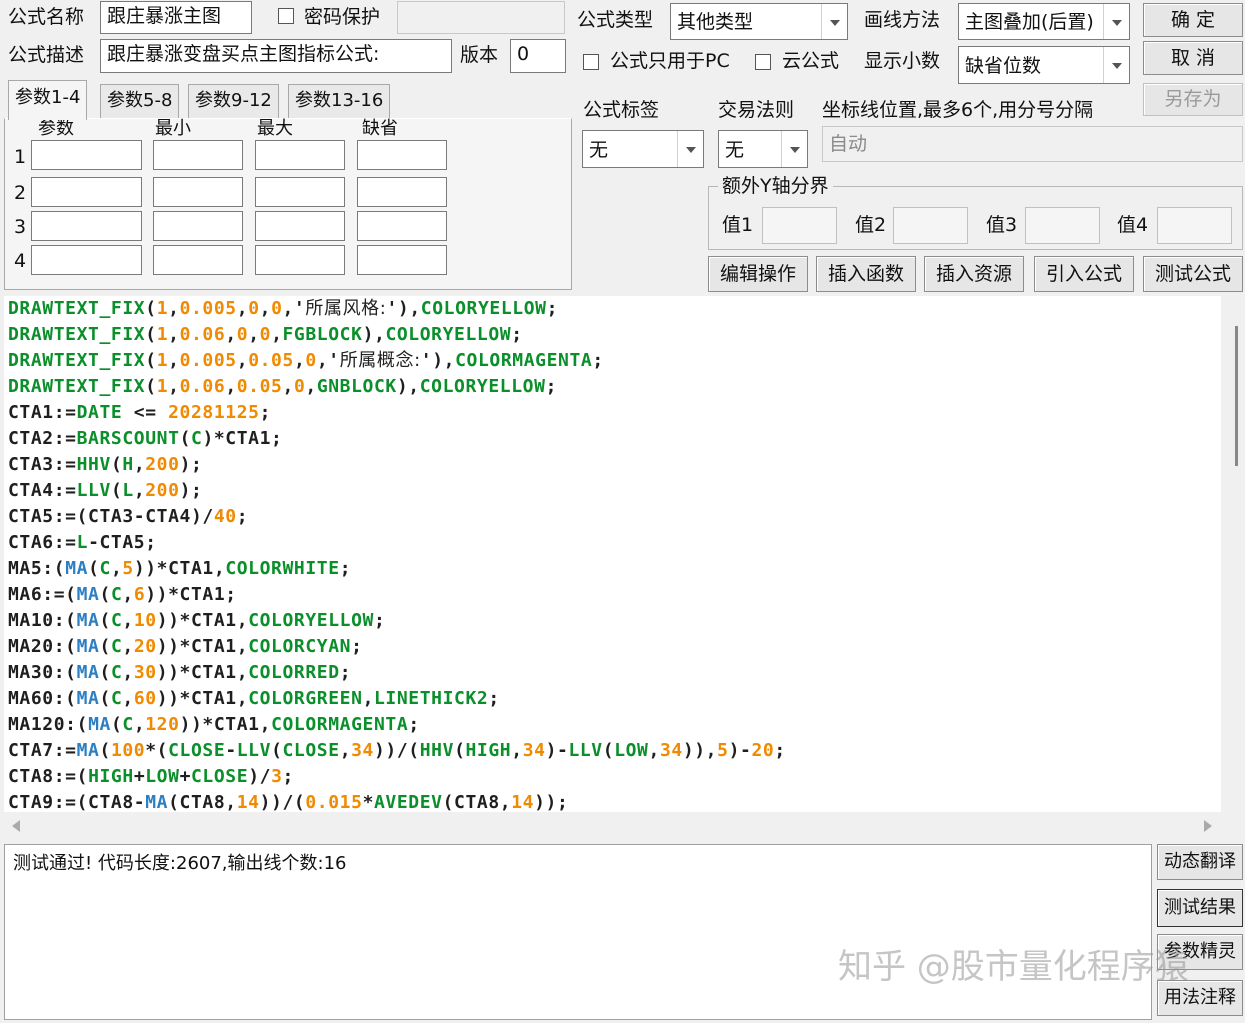 This screenshot has height=1023, width=1245. Describe the element at coordinates (1193, 58) in the screenshot. I see `cancel-button: 取 消` at that location.